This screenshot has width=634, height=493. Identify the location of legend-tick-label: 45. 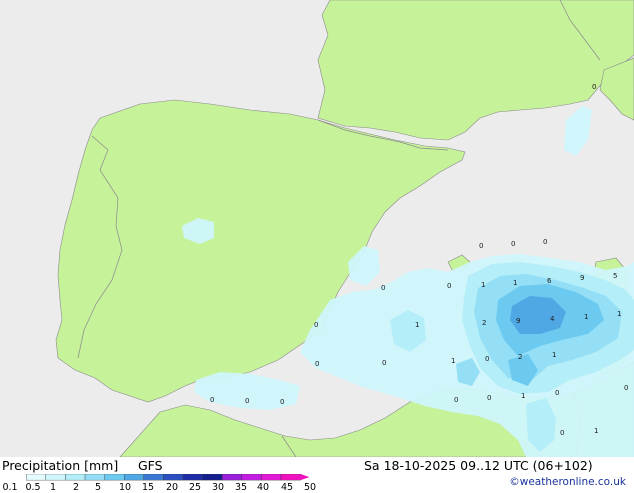
(287, 487).